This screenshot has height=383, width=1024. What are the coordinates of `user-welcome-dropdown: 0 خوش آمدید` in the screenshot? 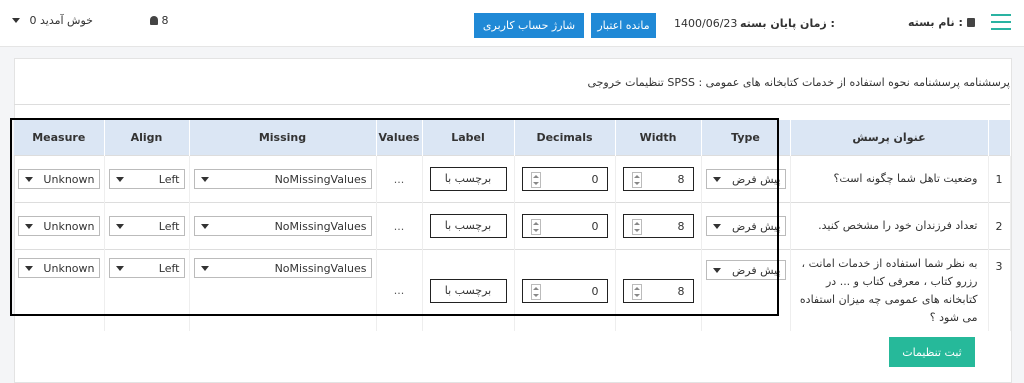 It's located at (52, 20).